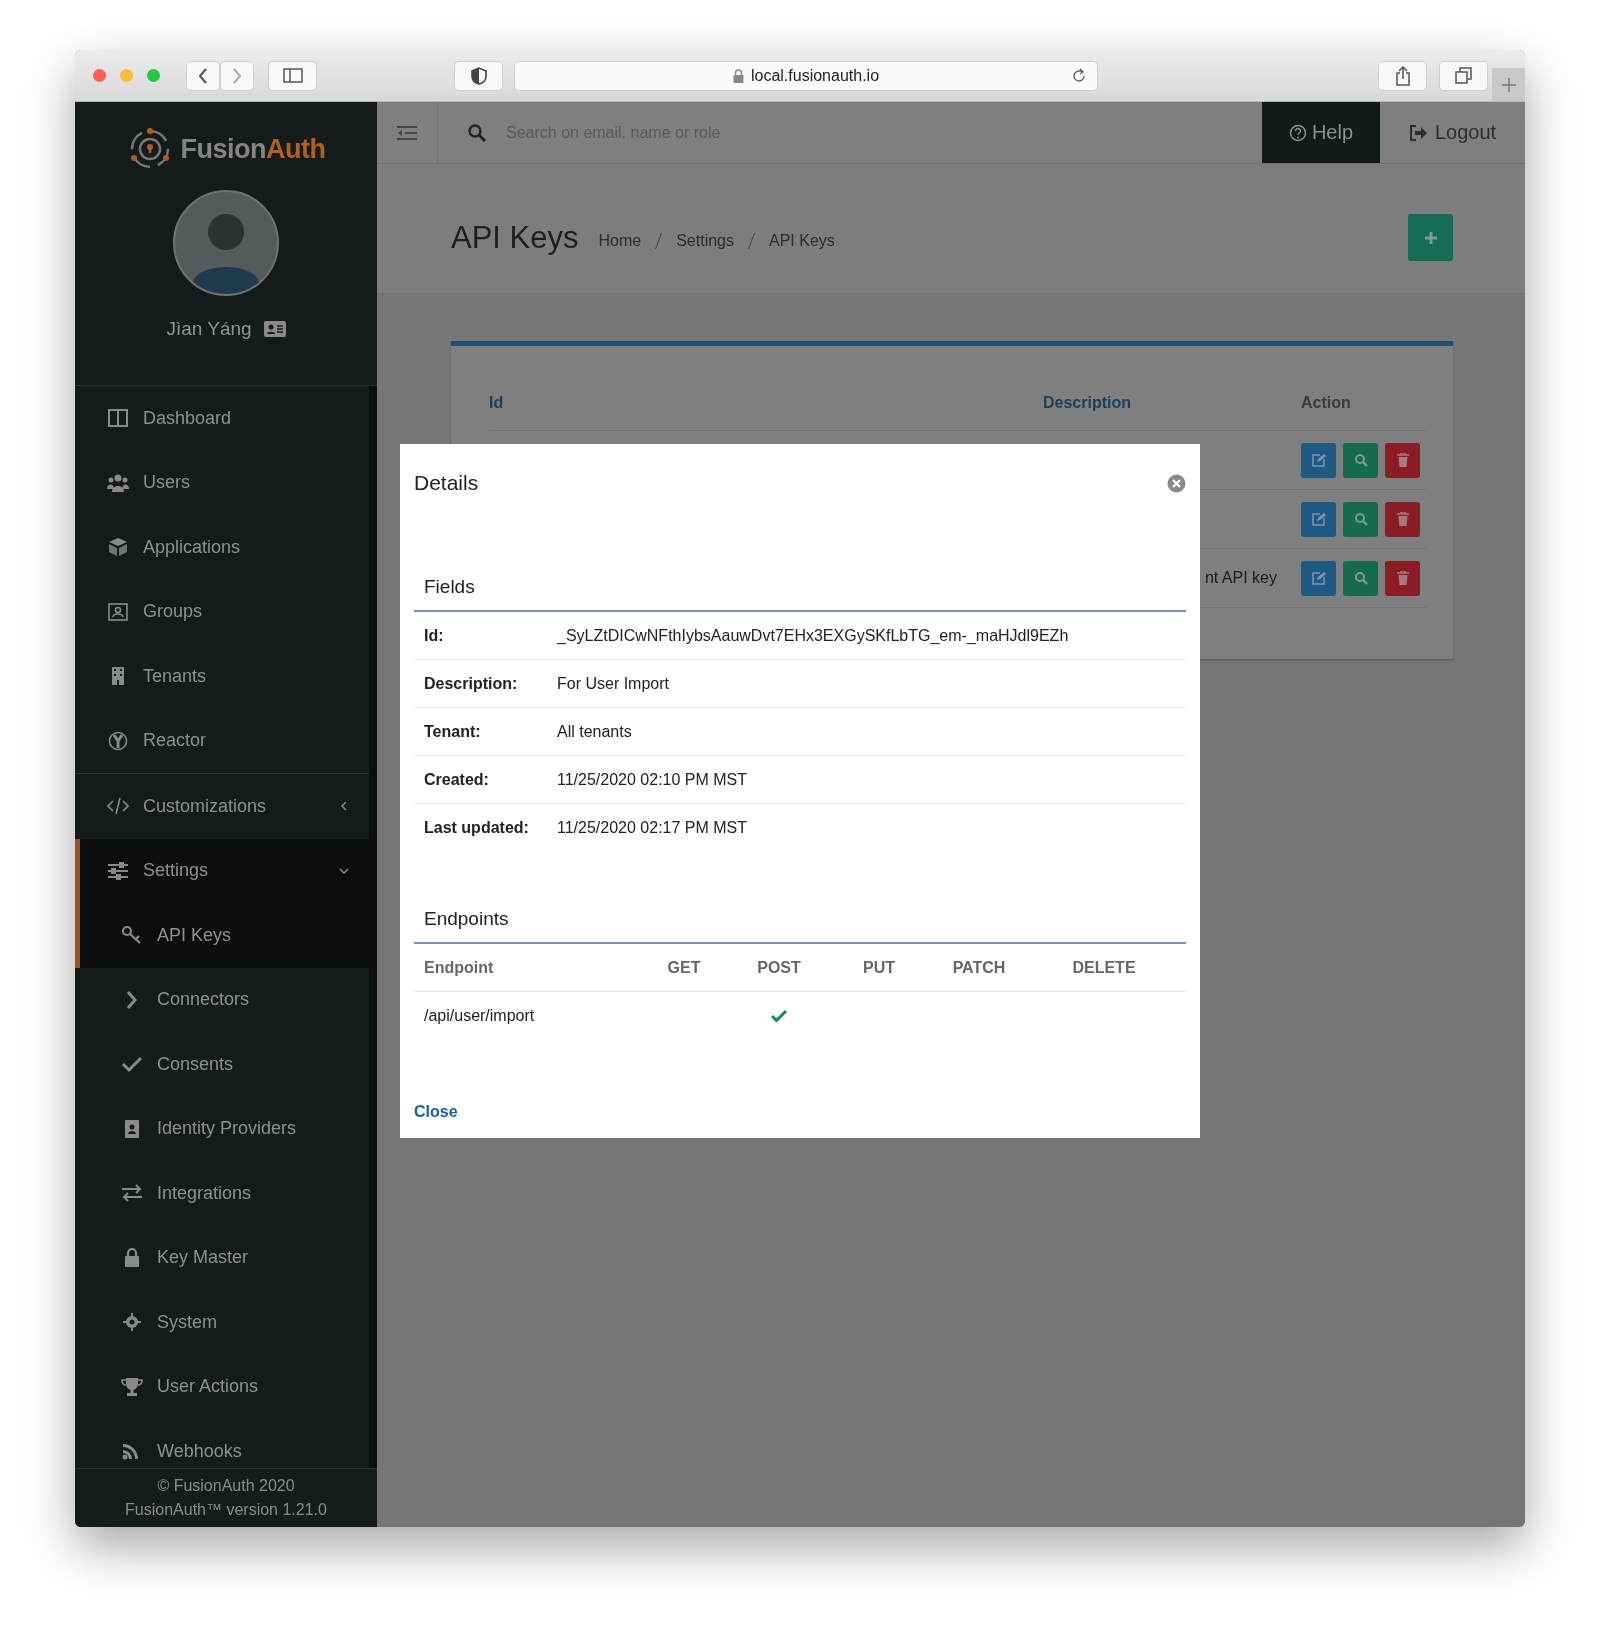 The image size is (1600, 1627). Describe the element at coordinates (118, 418) in the screenshot. I see `dash-icon` at that location.